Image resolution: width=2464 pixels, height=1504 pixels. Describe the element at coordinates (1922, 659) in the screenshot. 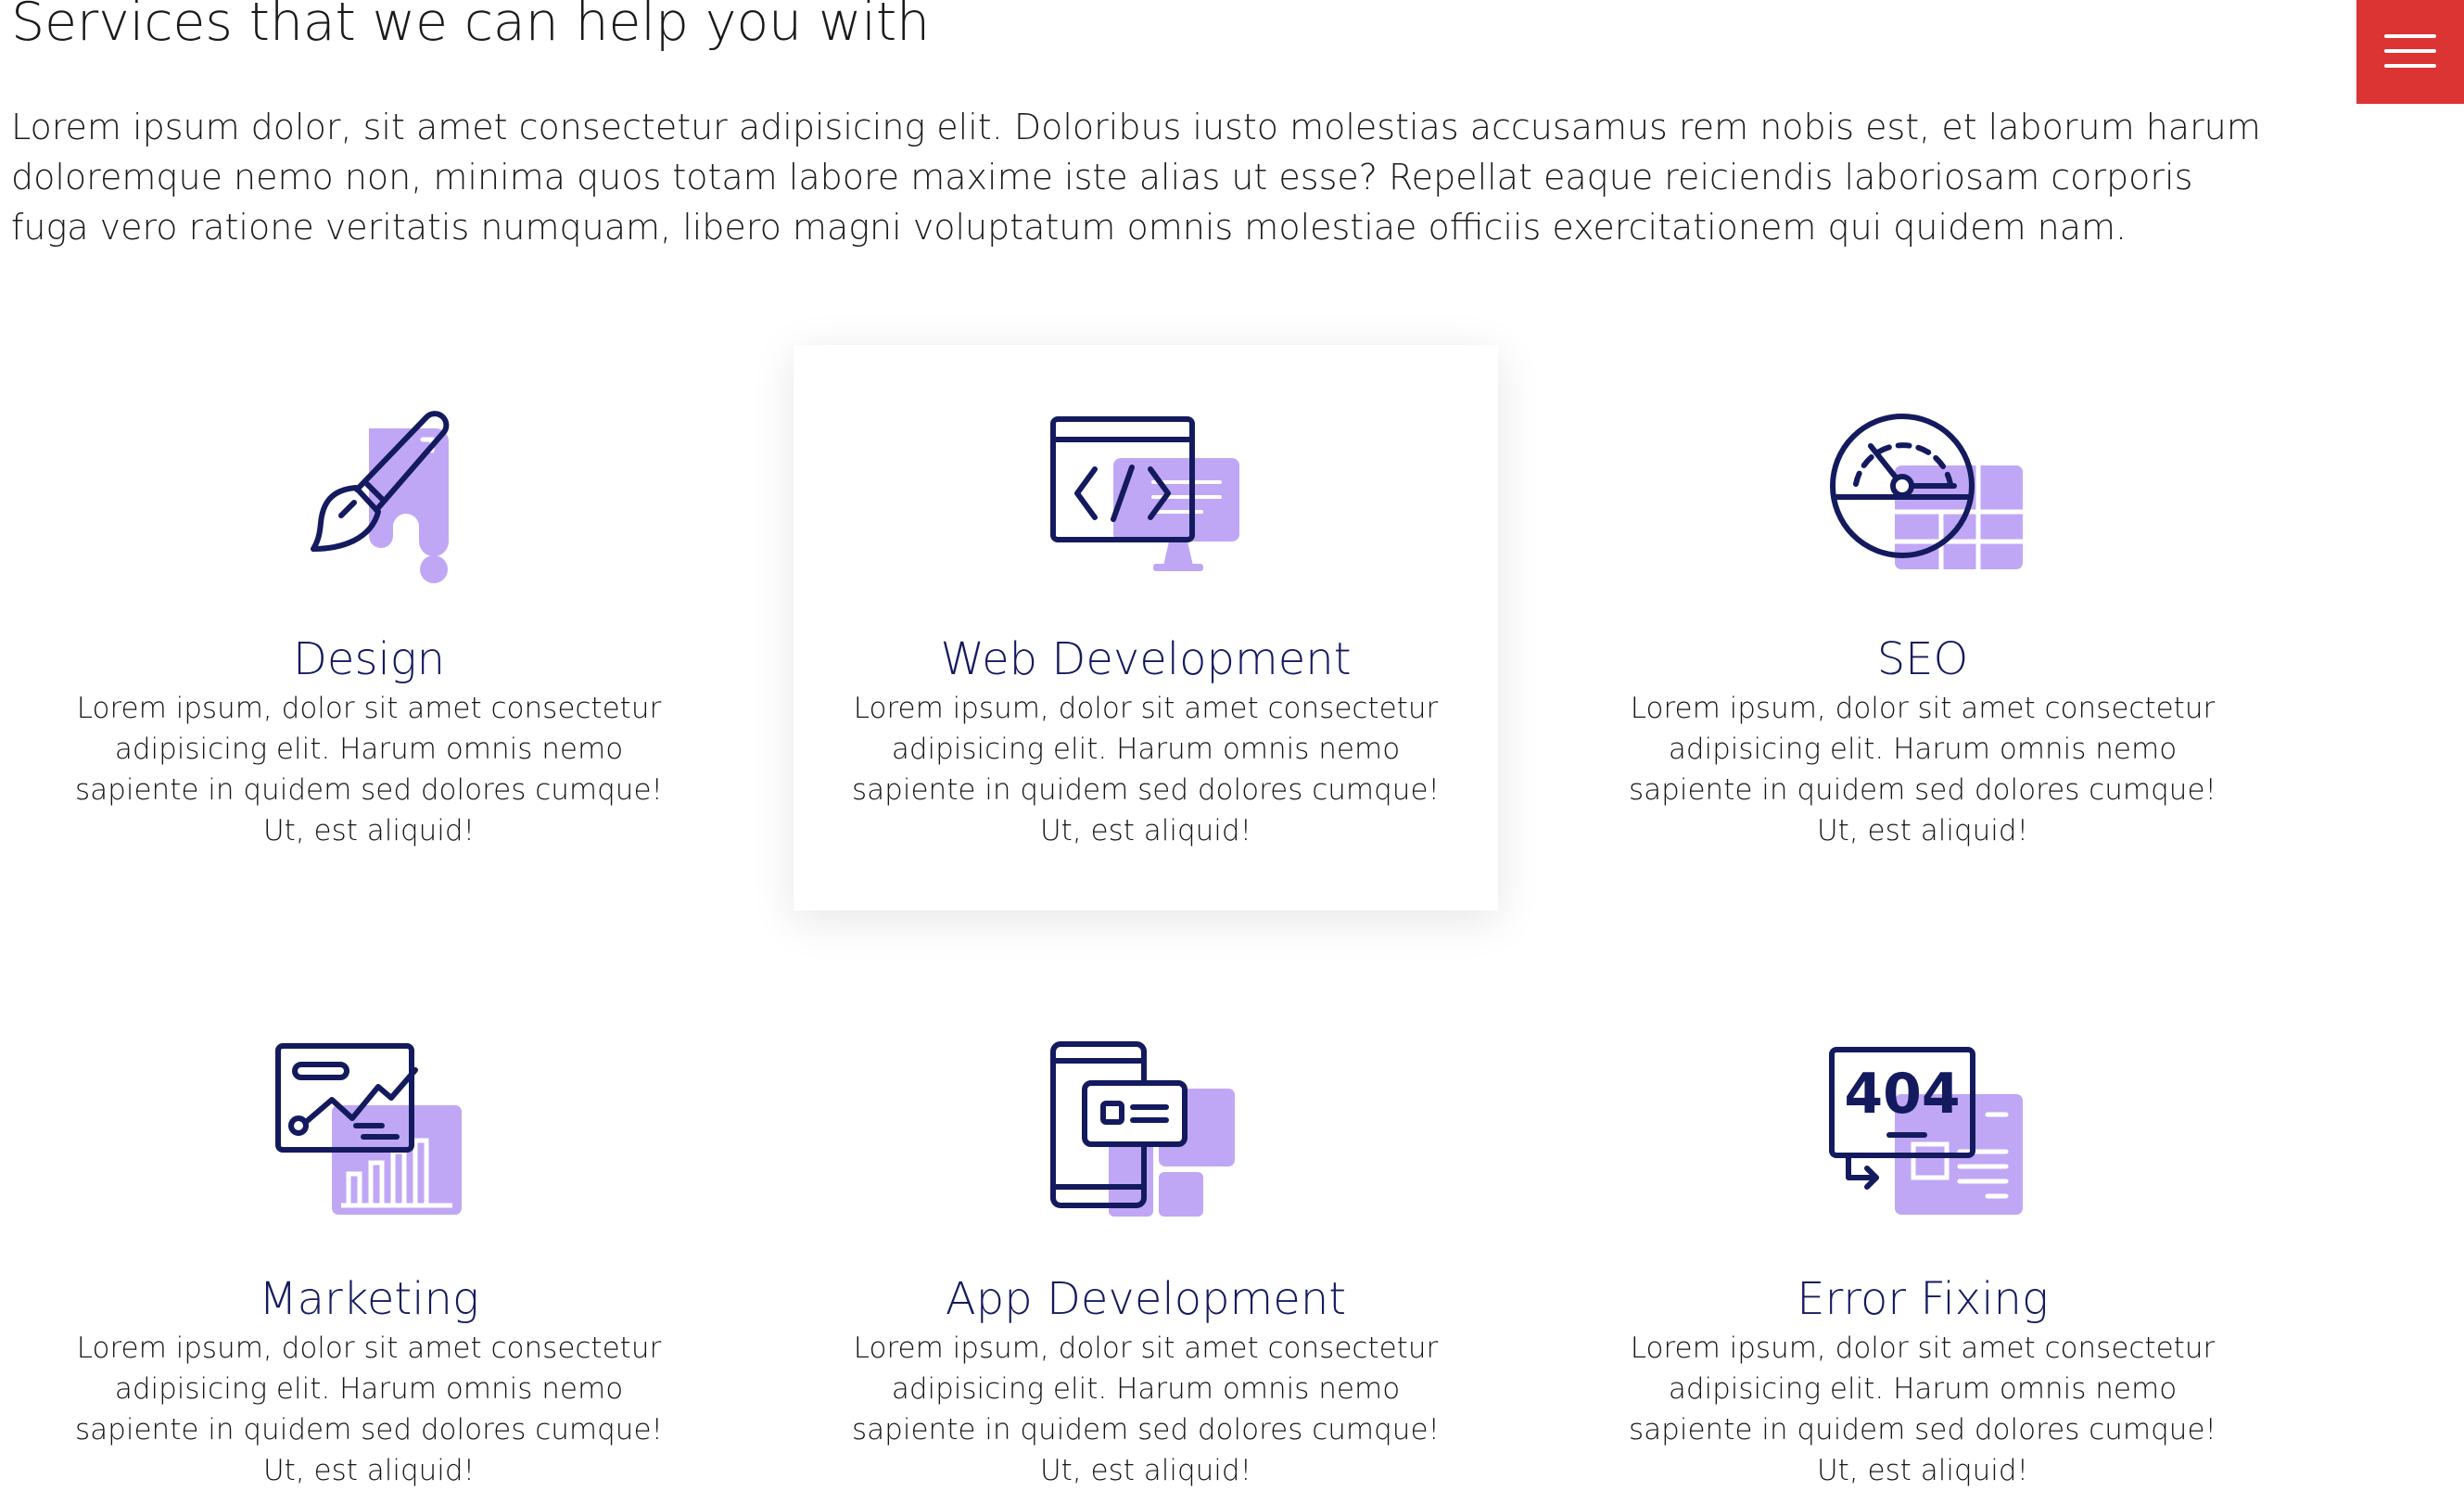

I see `service-title: SEO` at that location.